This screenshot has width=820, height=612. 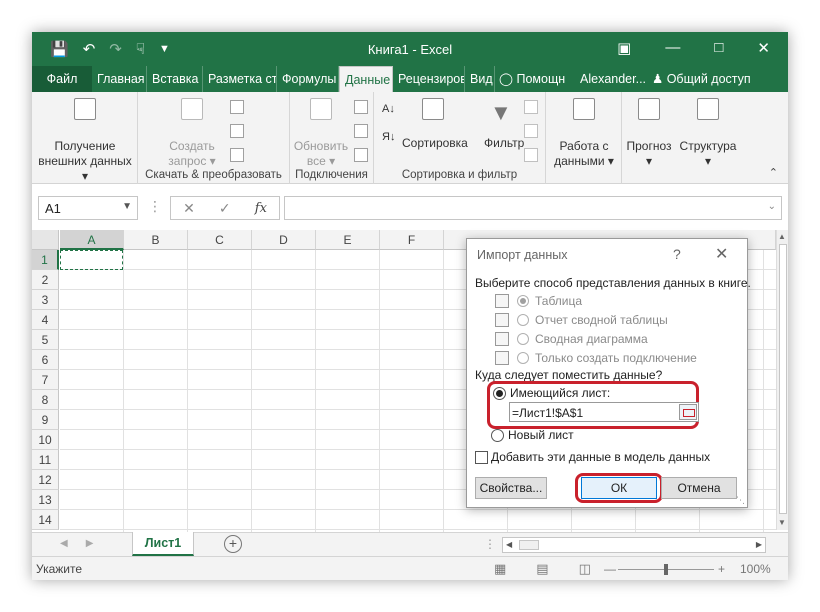 I want to click on zoom-in-icon: +, so click(x=721, y=569).